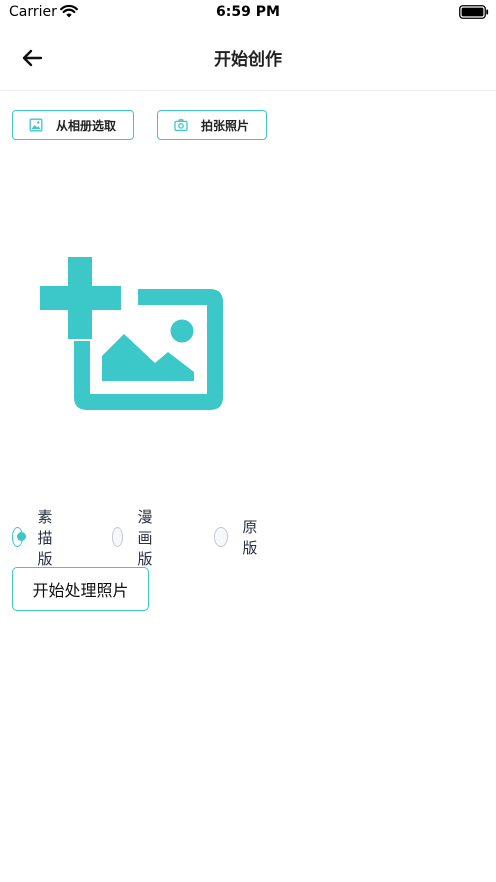  I want to click on add-photo-placeholder, so click(133, 334).